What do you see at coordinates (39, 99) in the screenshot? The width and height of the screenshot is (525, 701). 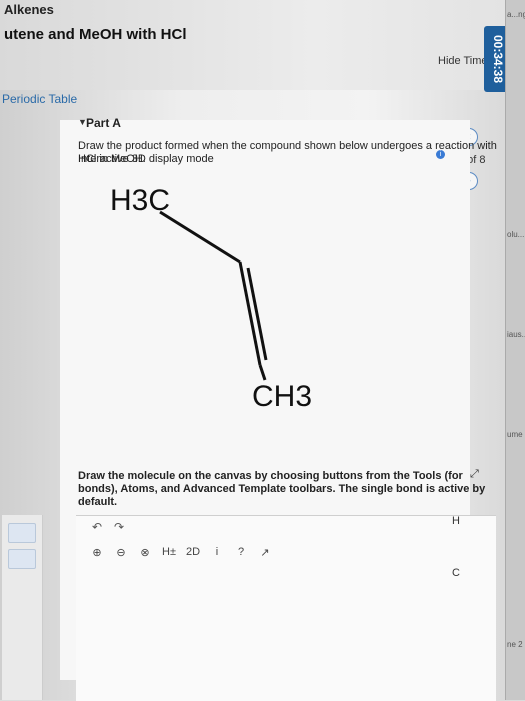 I see `periodic-table-link: Periodic Table` at bounding box center [39, 99].